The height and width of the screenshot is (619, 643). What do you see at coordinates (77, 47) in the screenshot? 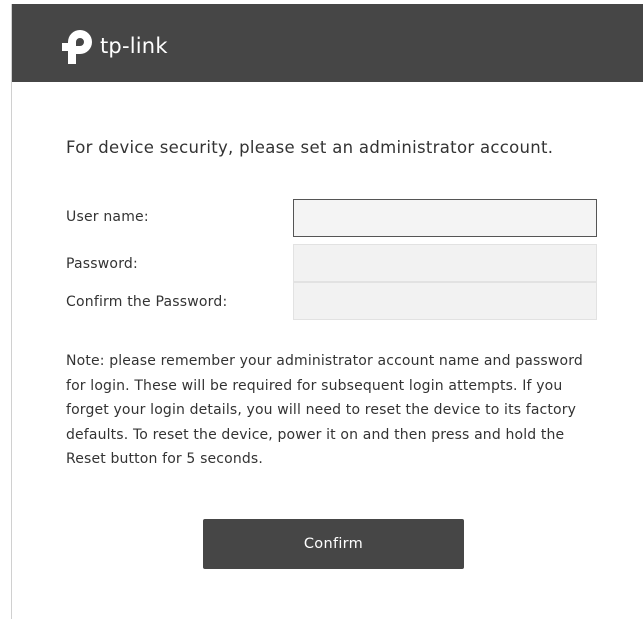
I see `tp-link-logo-icon` at bounding box center [77, 47].